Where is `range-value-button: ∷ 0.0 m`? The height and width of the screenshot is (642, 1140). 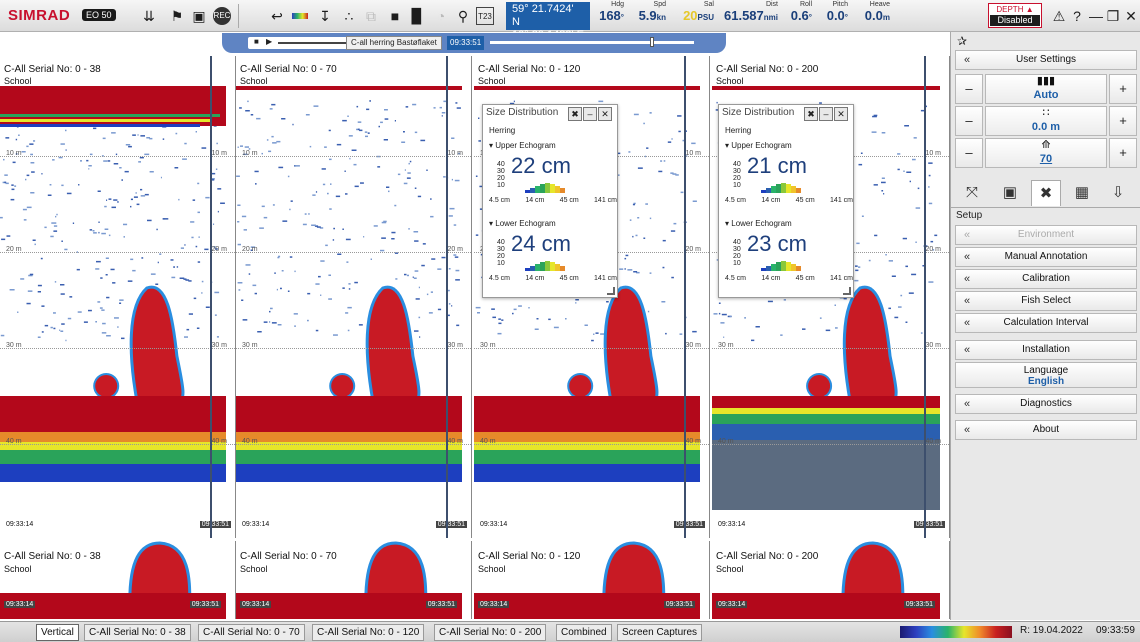
range-value-button: ∷ 0.0 m is located at coordinates (1046, 121).